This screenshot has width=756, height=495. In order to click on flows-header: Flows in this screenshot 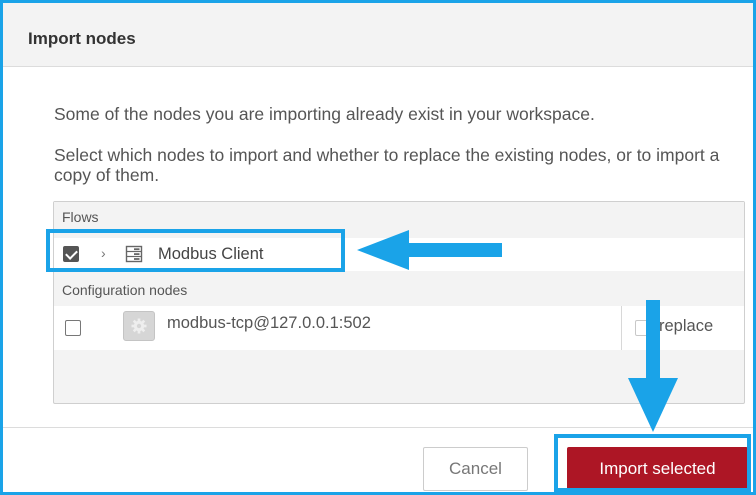, I will do `click(399, 217)`.